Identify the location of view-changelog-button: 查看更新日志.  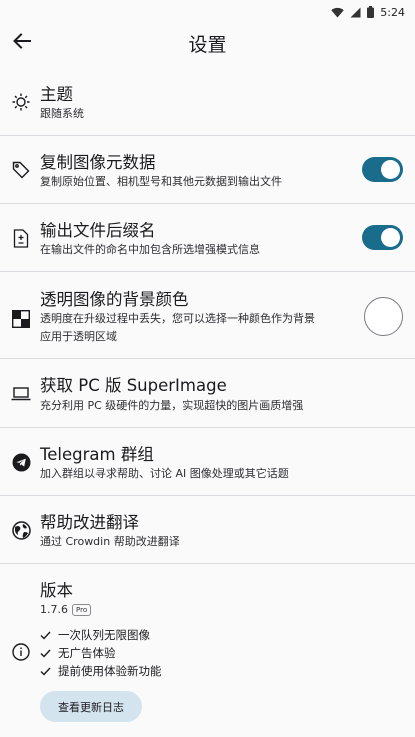
(91, 706).